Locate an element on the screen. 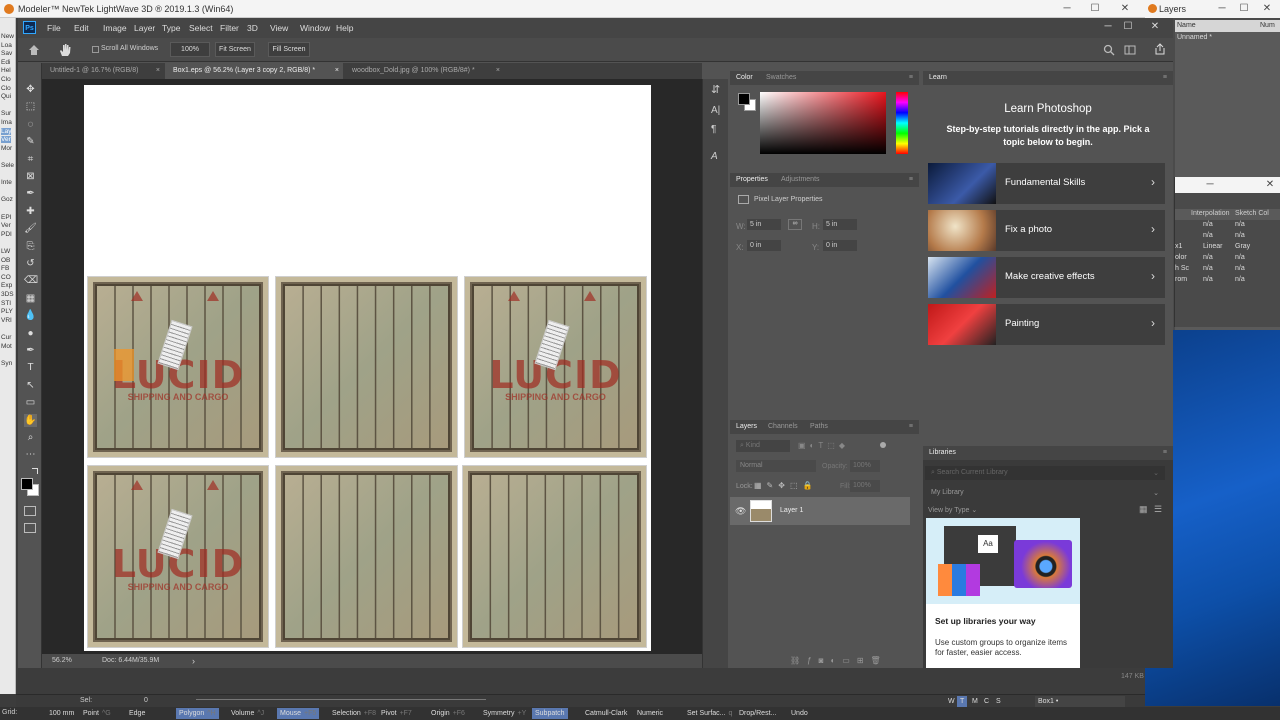  modeler-menu-item: PDI is located at coordinates (6, 234).